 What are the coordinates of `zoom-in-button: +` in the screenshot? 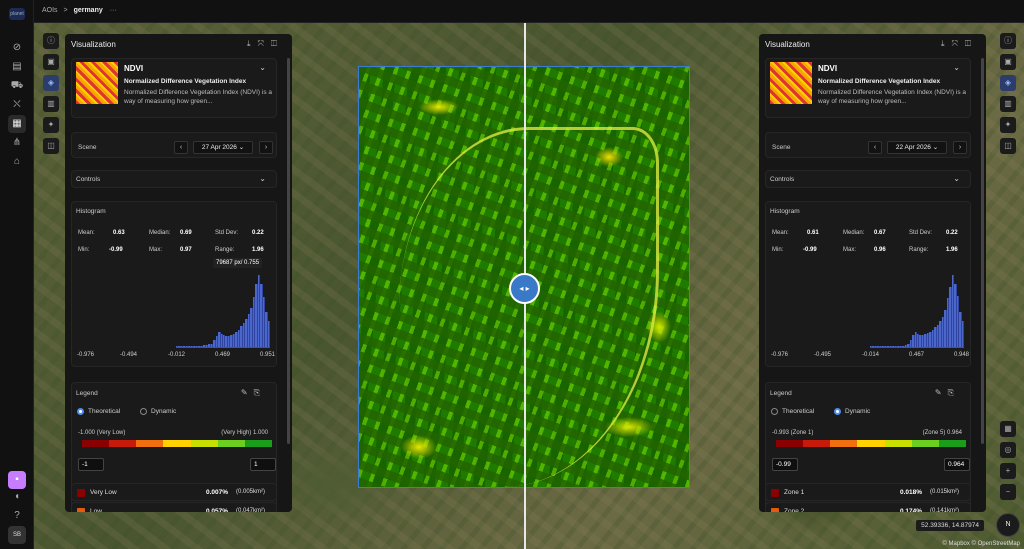 It's located at (1008, 471).